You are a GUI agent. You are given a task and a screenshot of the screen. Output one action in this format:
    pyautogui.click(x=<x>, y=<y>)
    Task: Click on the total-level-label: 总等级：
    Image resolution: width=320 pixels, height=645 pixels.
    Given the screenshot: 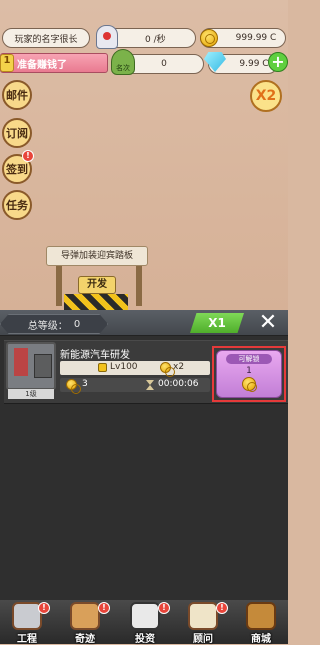 What is the action you would take?
    pyautogui.click(x=47, y=326)
    